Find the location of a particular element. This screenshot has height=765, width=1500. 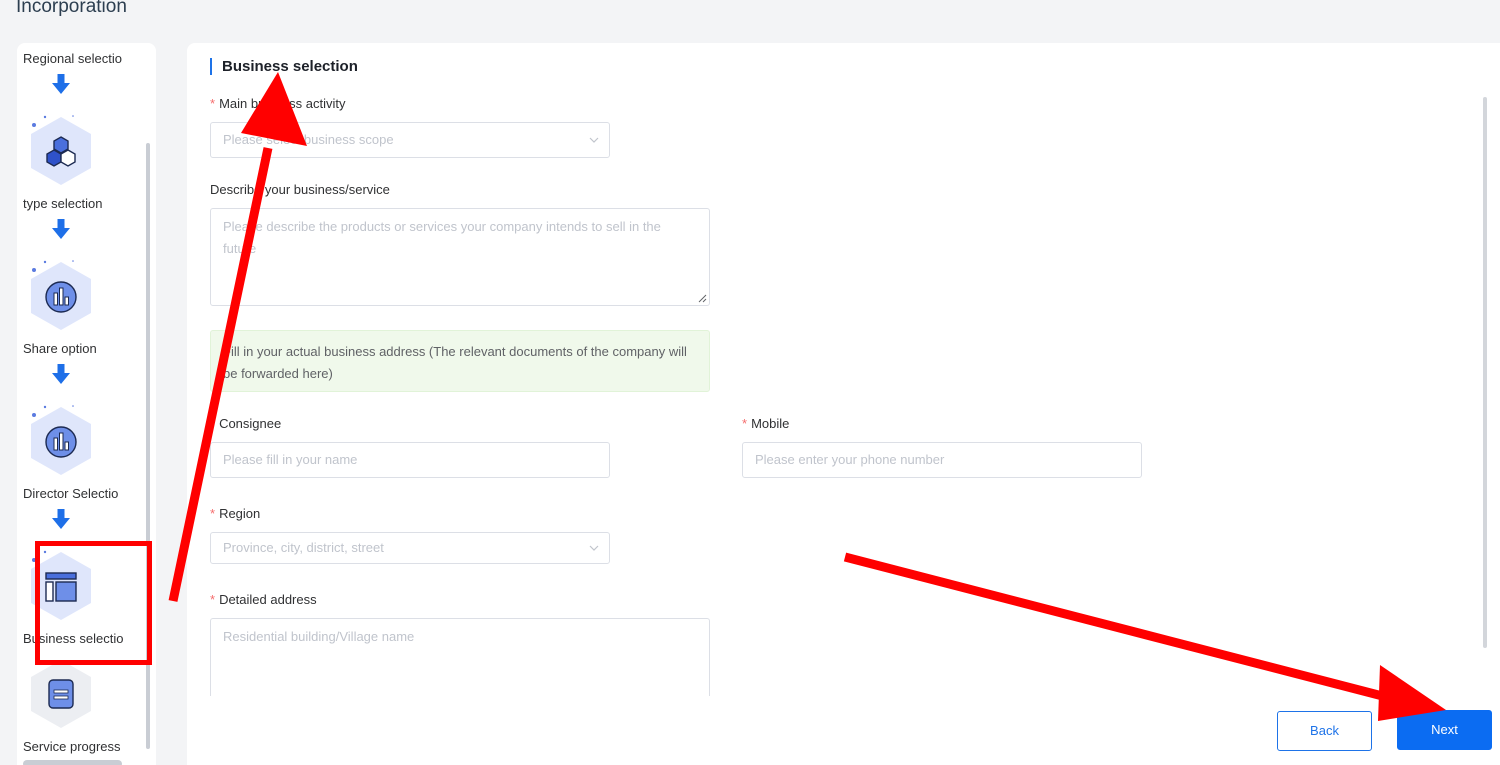

step-label-regional: Regional selectio is located at coordinates (82, 58).